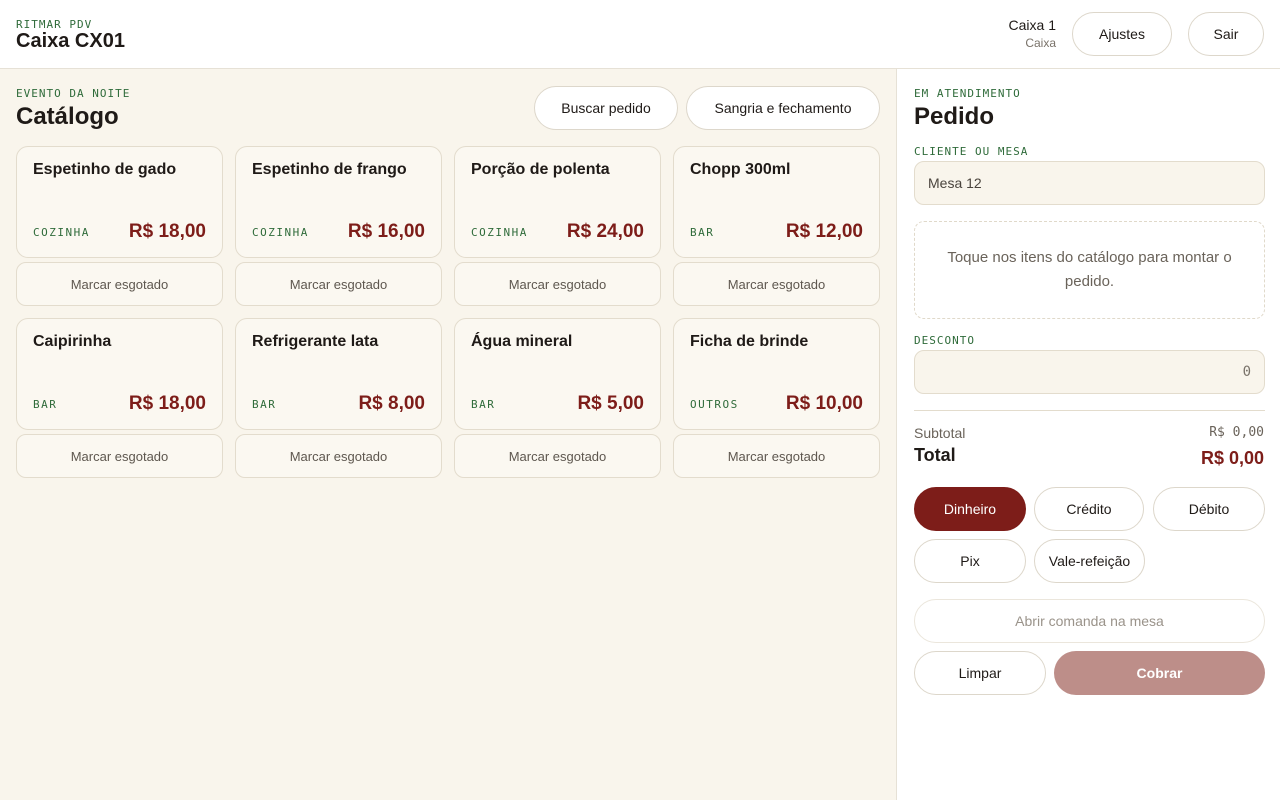 The width and height of the screenshot is (1280, 800). I want to click on payment-cash-button: Dinheiro, so click(970, 509).